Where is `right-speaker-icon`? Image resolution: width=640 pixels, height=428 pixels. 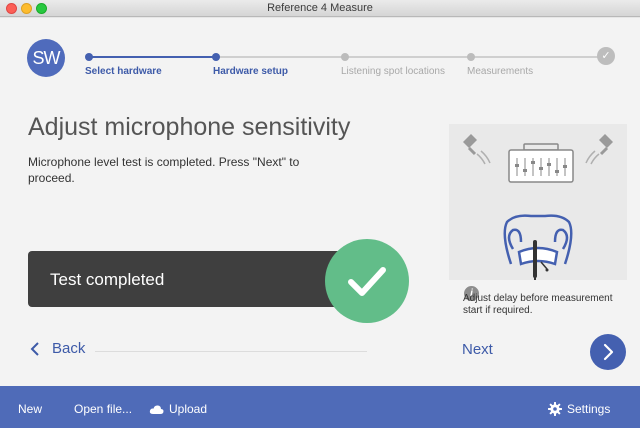 right-speaker-icon is located at coordinates (599, 149).